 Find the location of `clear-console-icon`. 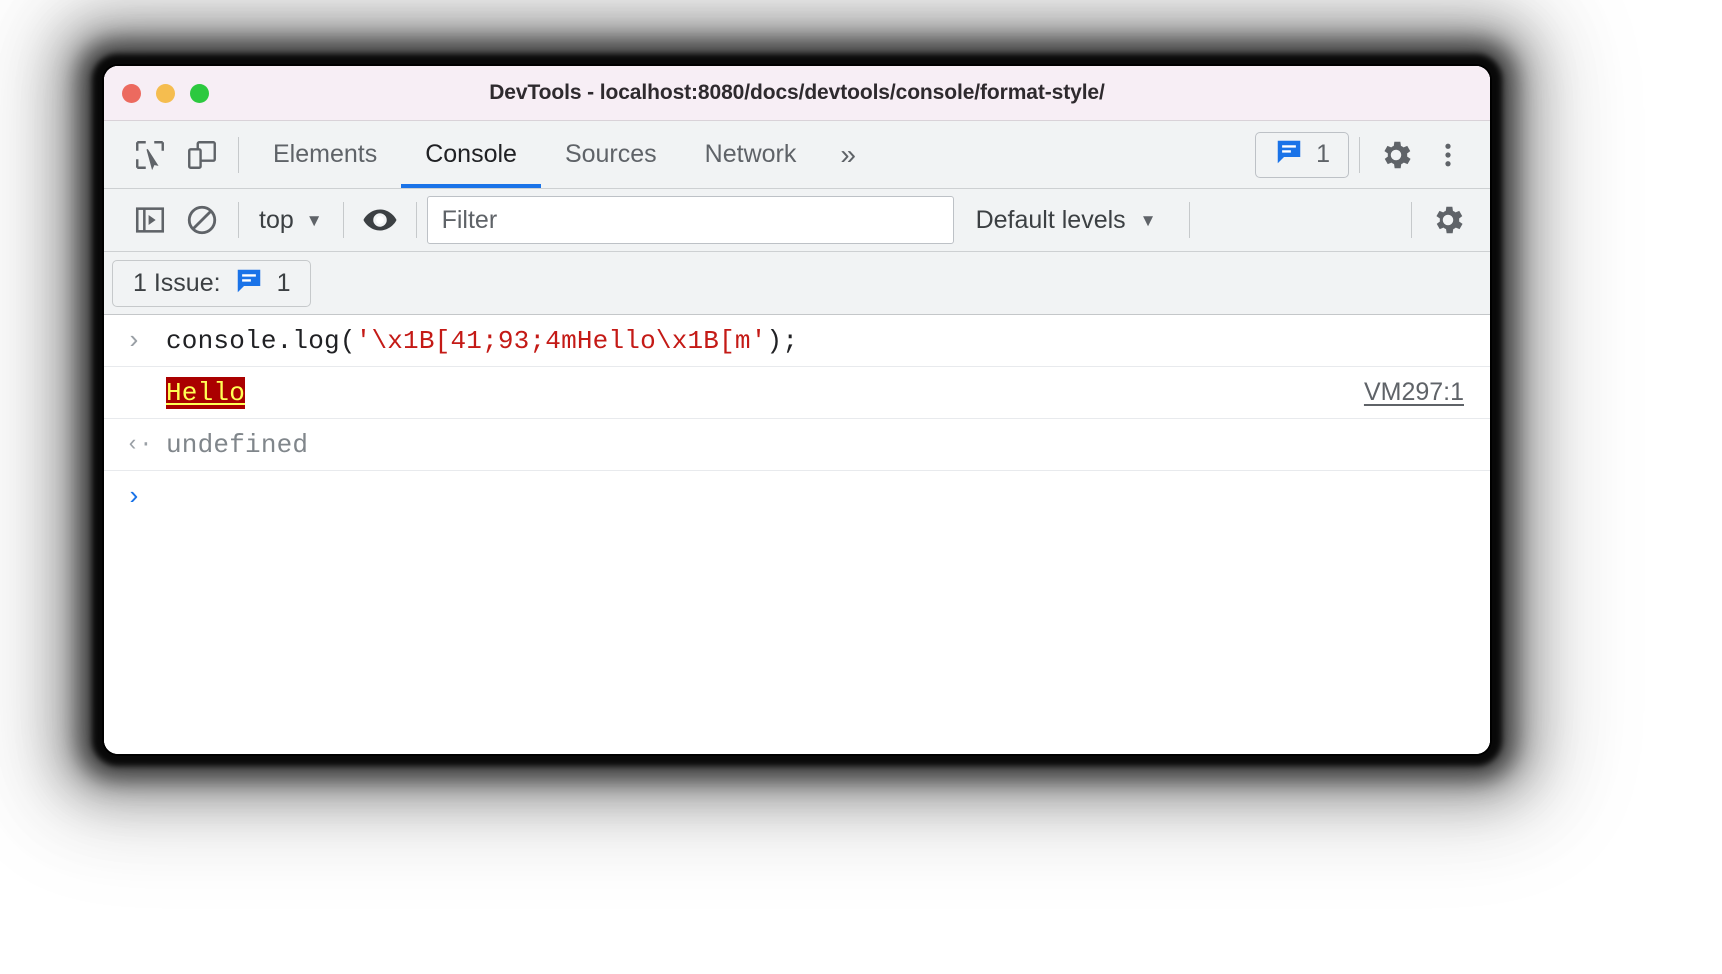

clear-console-icon is located at coordinates (202, 220).